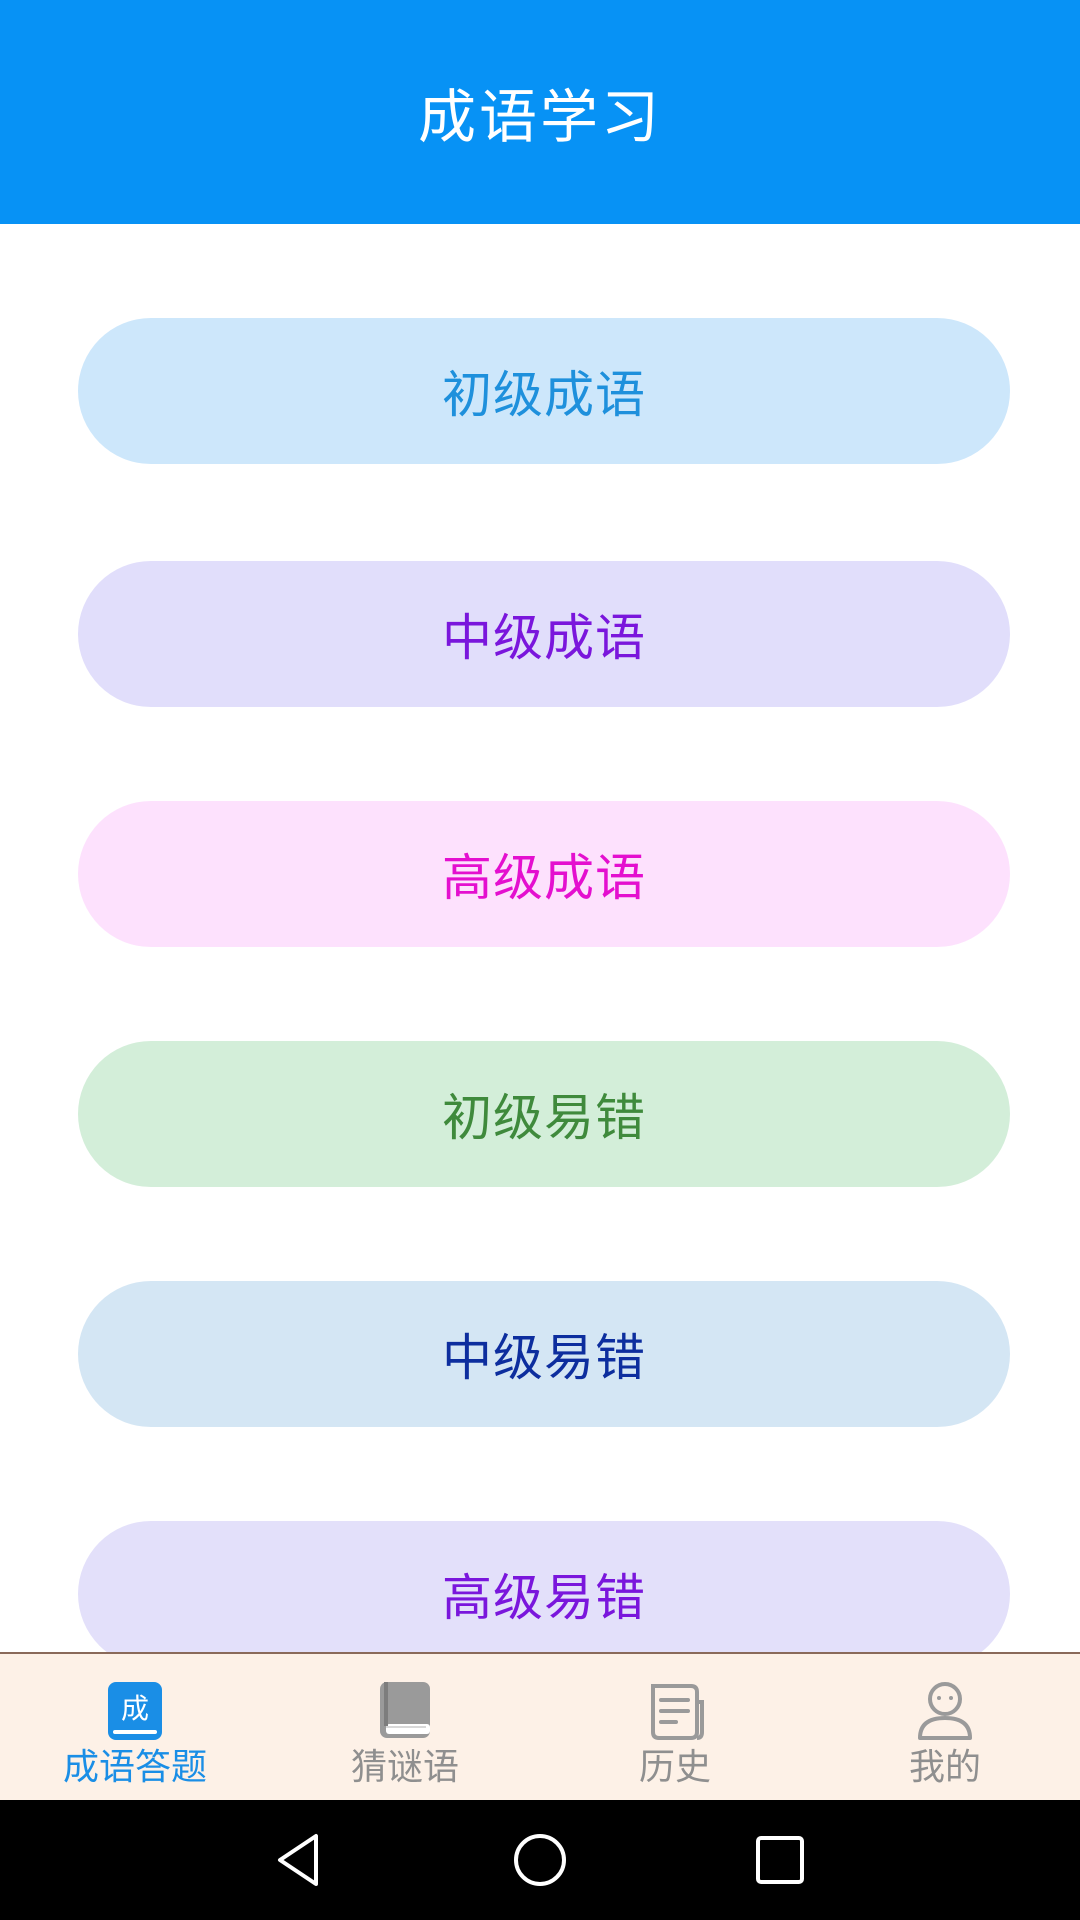  I want to click on level-button-label: 高级成语, so click(544, 878).